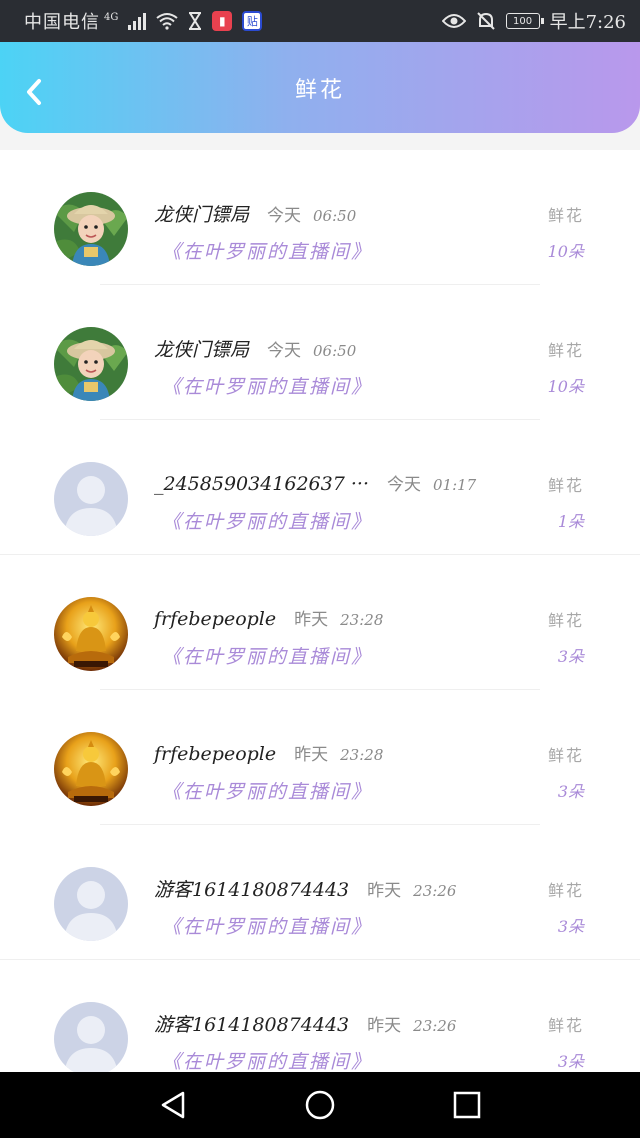 This screenshot has width=640, height=1138. I want to click on nav-home-button, so click(320, 1105).